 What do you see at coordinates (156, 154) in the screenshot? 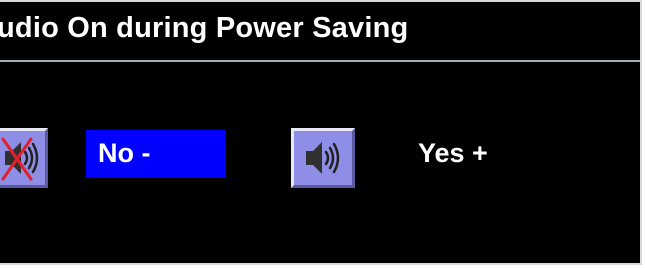
I see `option-no-button: No -` at bounding box center [156, 154].